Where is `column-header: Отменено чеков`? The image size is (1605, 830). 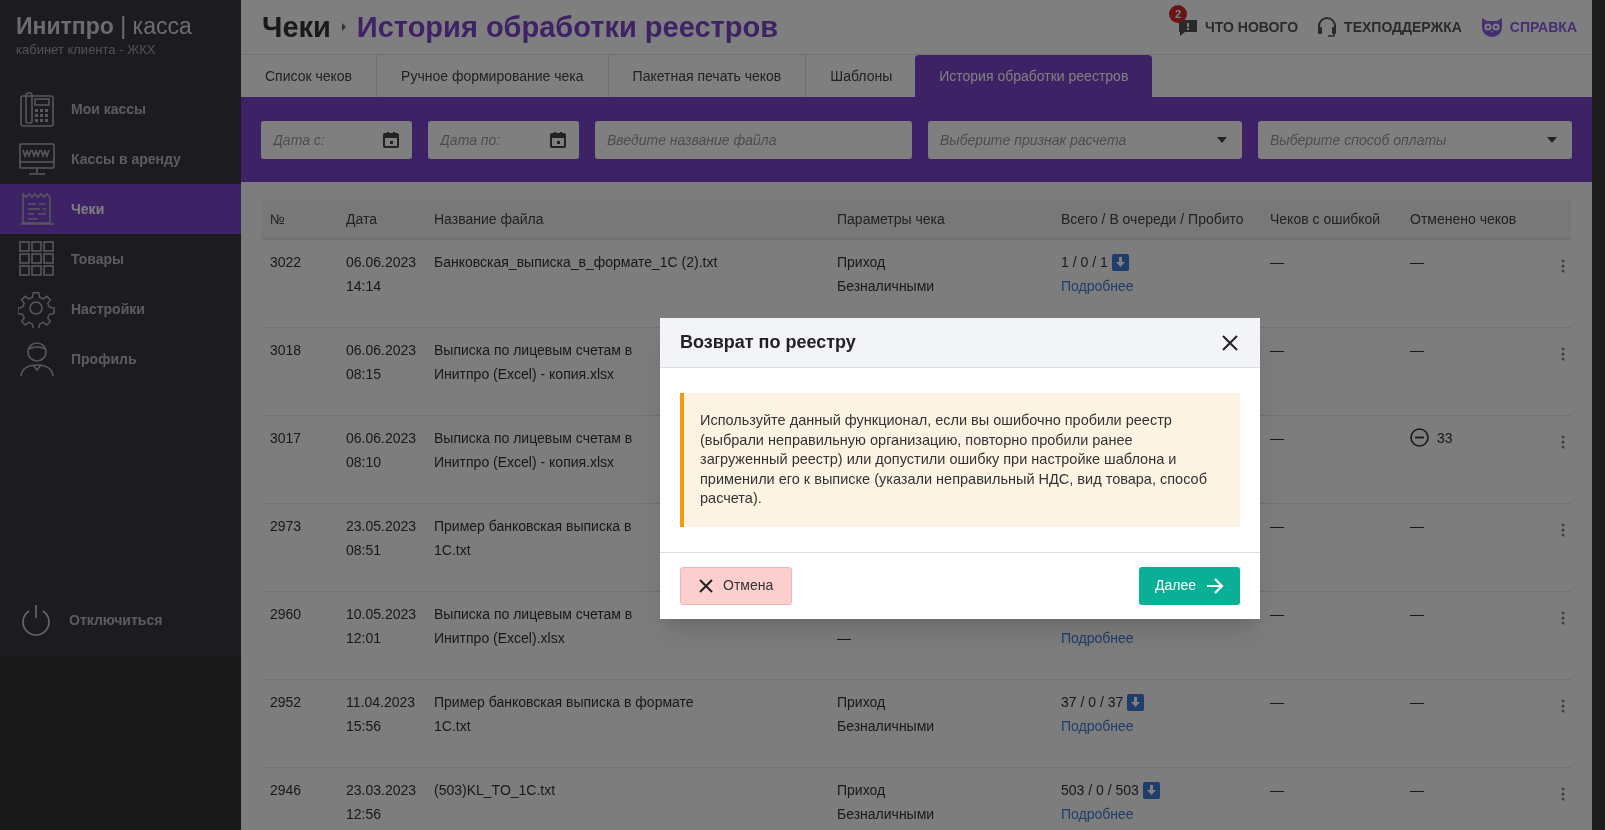 column-header: Отменено чеков is located at coordinates (1463, 219).